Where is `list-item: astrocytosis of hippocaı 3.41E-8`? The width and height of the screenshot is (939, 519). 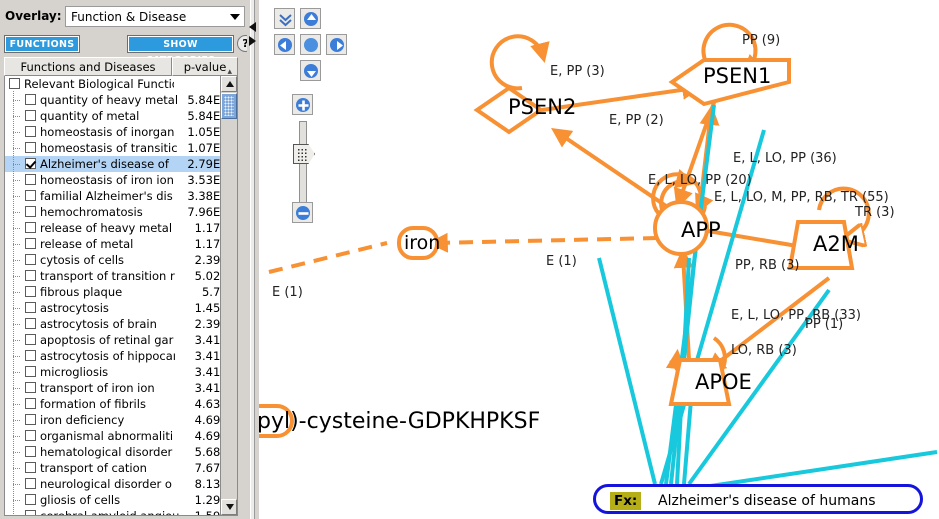
list-item: astrocytosis of hippocaı 3.41E-8 is located at coordinates (121, 355).